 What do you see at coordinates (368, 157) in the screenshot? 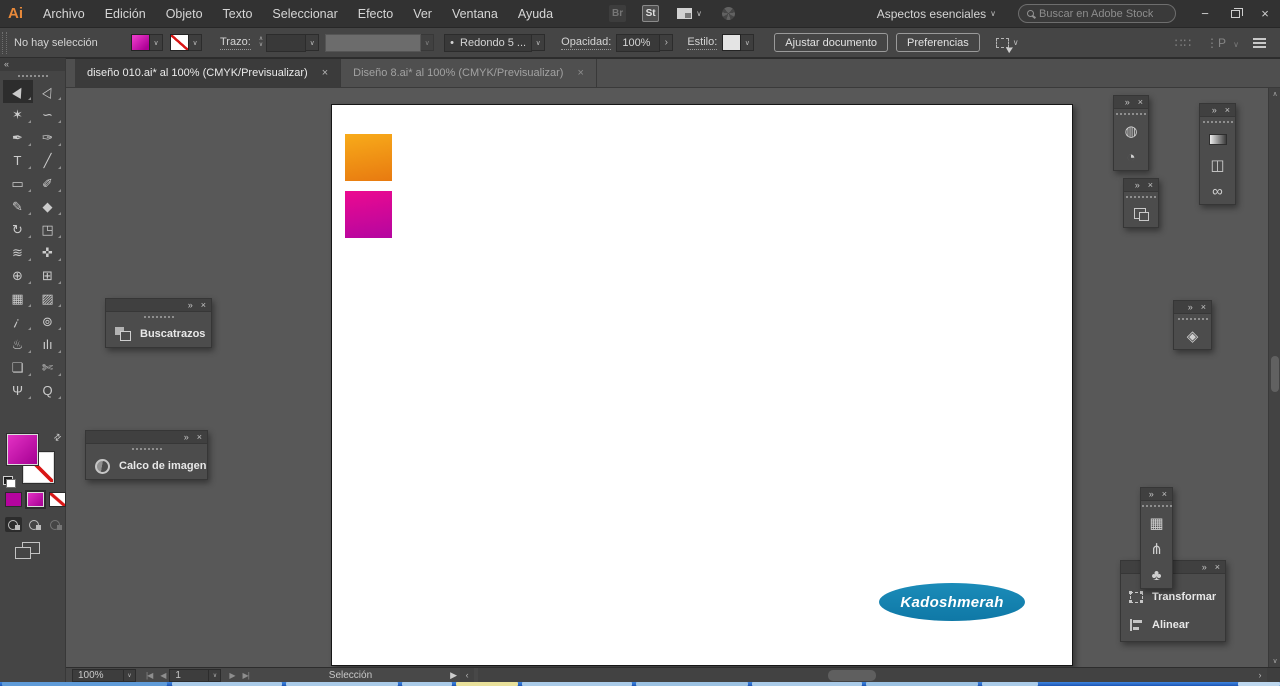
I see `orange-square` at bounding box center [368, 157].